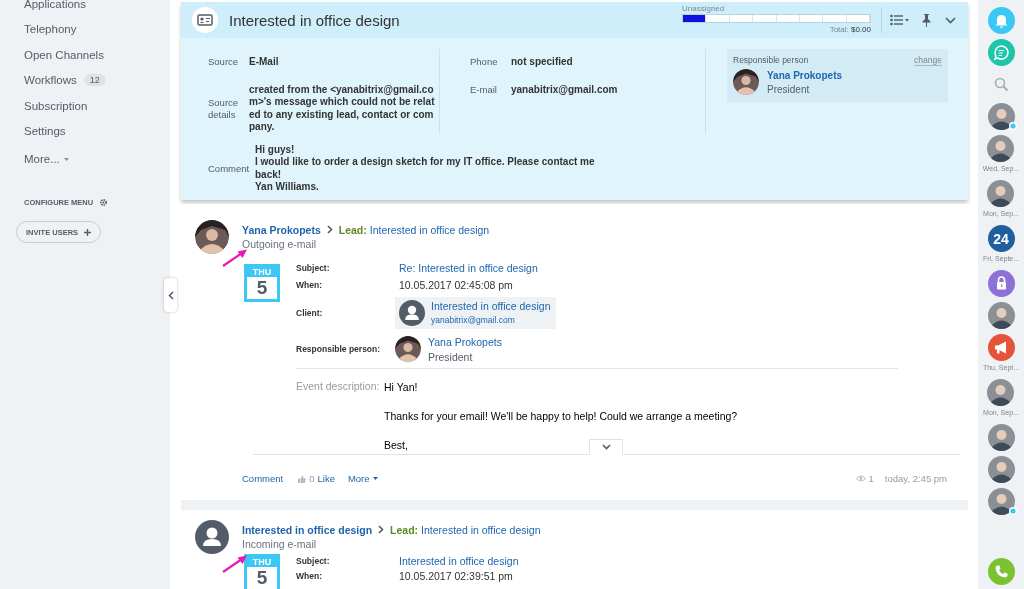 The width and height of the screenshot is (1024, 589). Describe the element at coordinates (484, 62) in the screenshot. I see `field-label: Phone` at that location.